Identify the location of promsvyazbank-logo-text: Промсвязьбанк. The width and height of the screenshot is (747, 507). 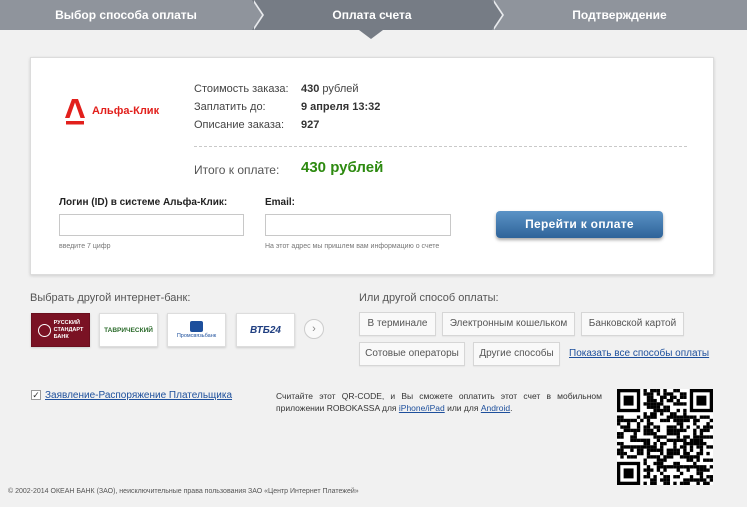
(196, 336).